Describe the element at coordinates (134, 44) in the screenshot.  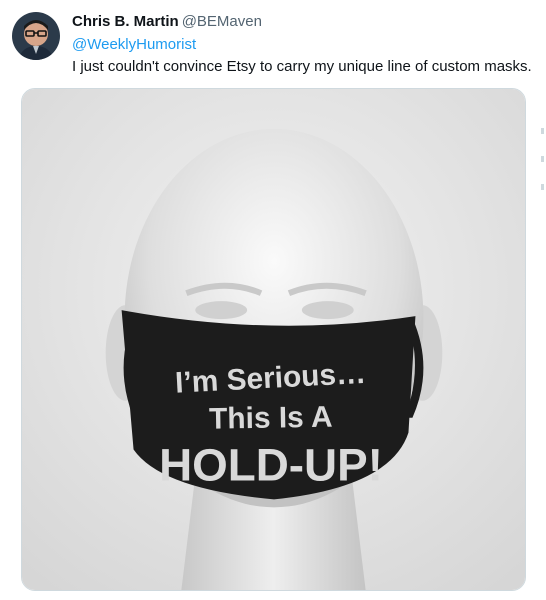
I see `reply-to-mention: @WeeklyHumorist` at that location.